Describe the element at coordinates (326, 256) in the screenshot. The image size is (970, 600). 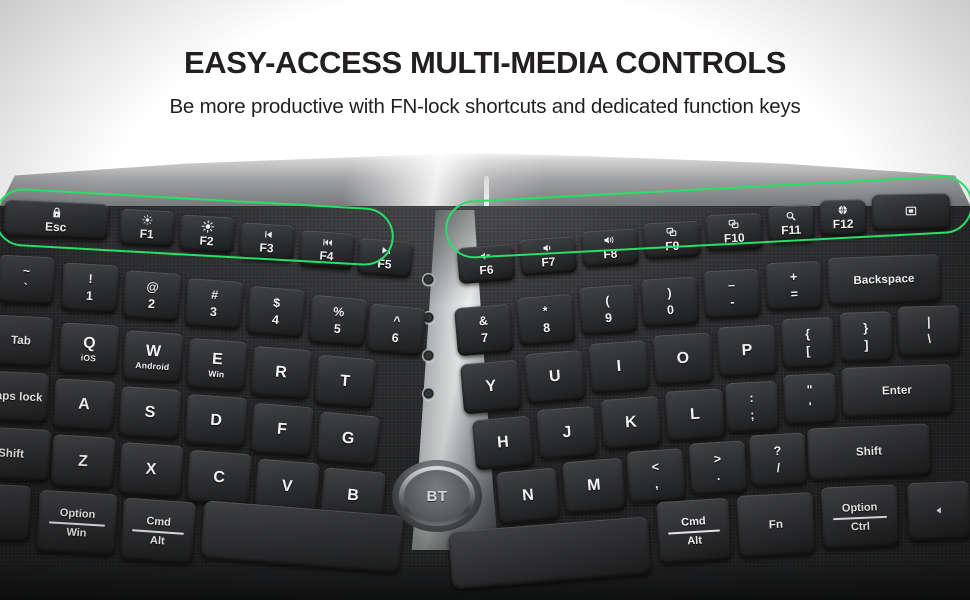
I see `key-label: F4` at that location.